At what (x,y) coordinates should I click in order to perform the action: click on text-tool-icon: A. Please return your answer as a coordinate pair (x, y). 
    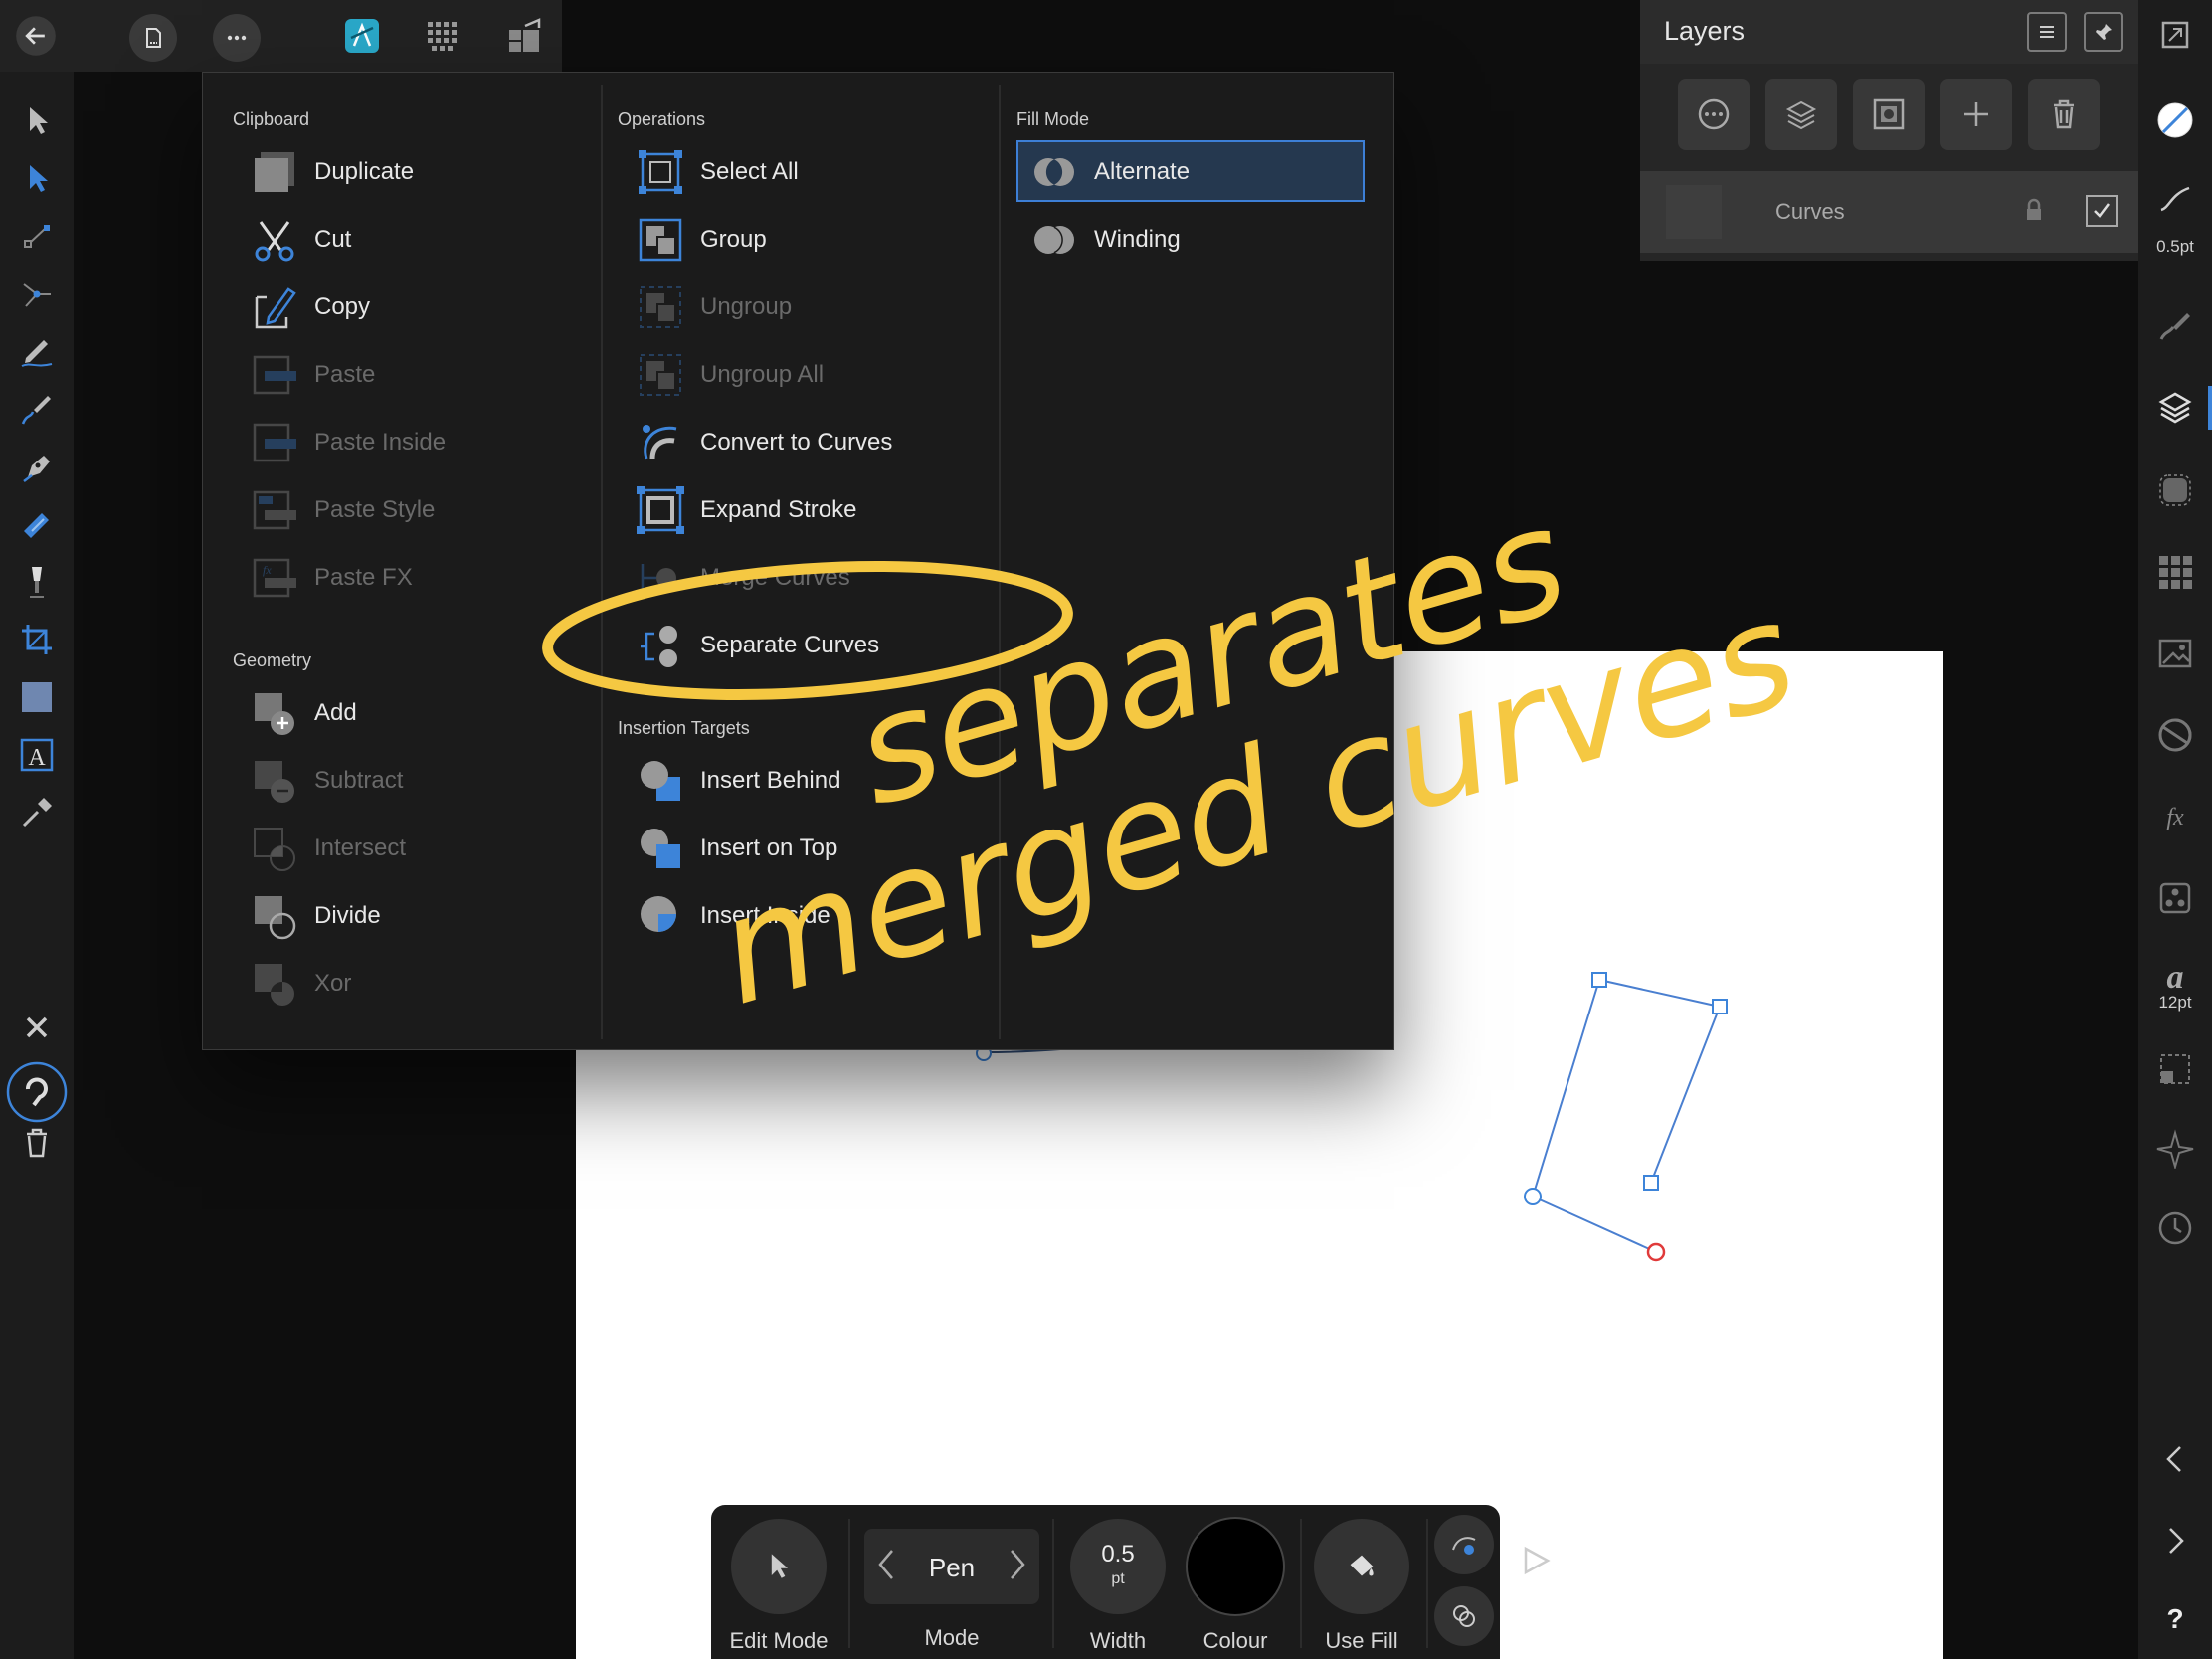
    Looking at the image, I should click on (37, 755).